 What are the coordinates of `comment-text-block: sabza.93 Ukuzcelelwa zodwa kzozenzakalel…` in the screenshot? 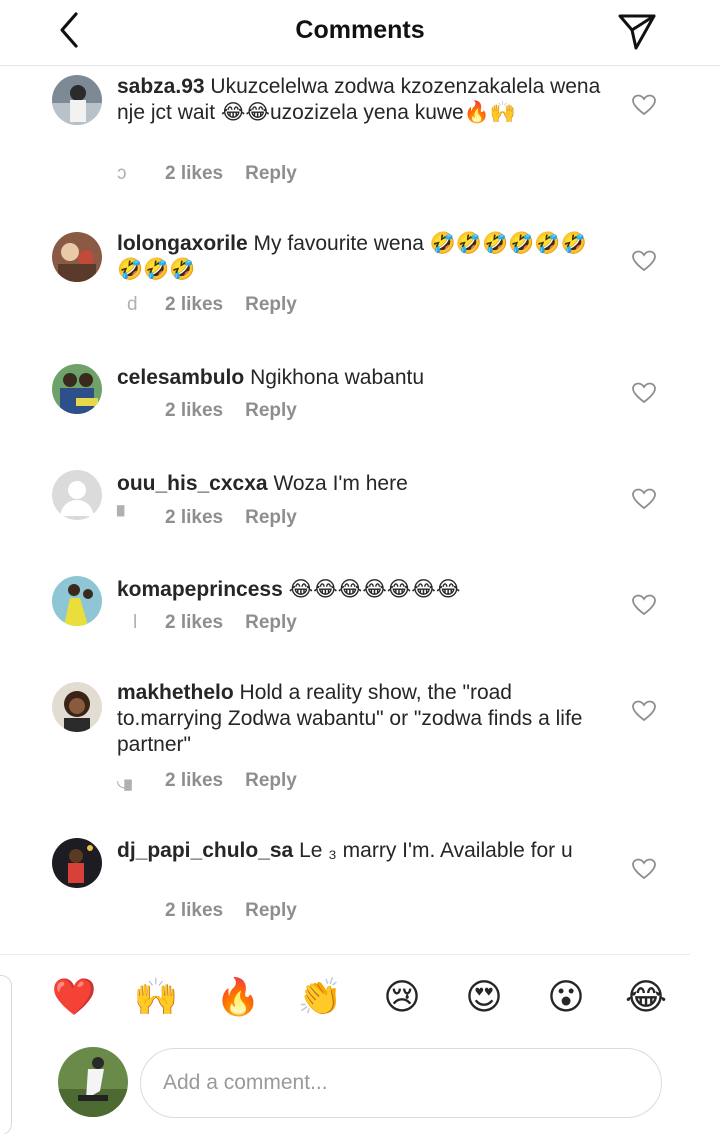 It's located at (362, 100).